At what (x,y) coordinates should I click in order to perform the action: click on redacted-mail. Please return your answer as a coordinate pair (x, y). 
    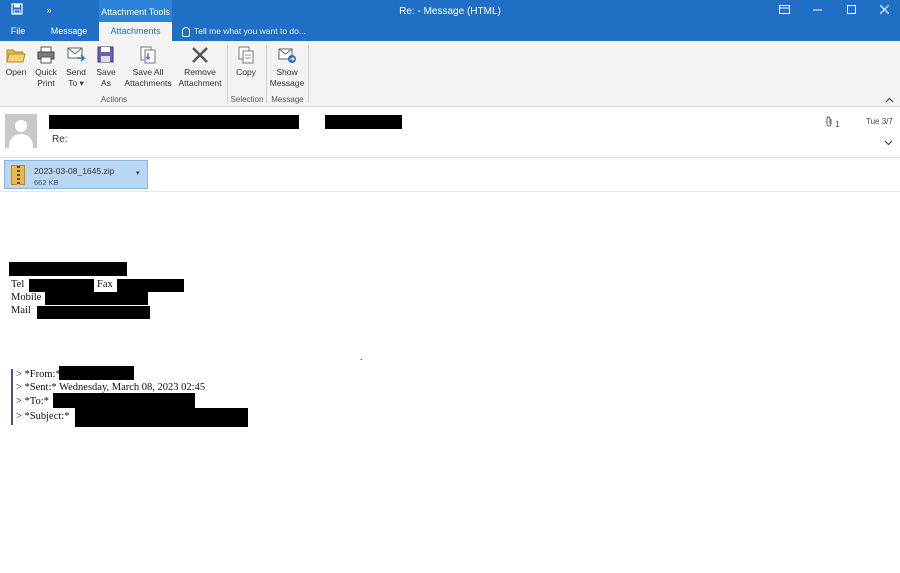
    Looking at the image, I should click on (93, 312).